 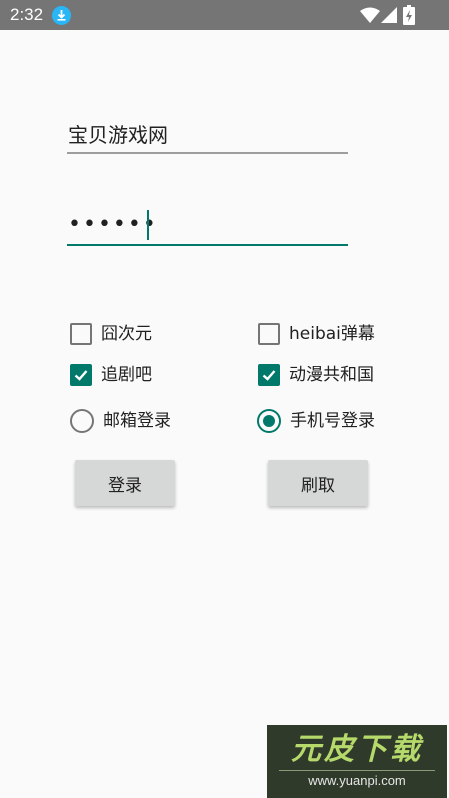 What do you see at coordinates (207, 134) in the screenshot?
I see `username-field: 宝贝游戏网` at bounding box center [207, 134].